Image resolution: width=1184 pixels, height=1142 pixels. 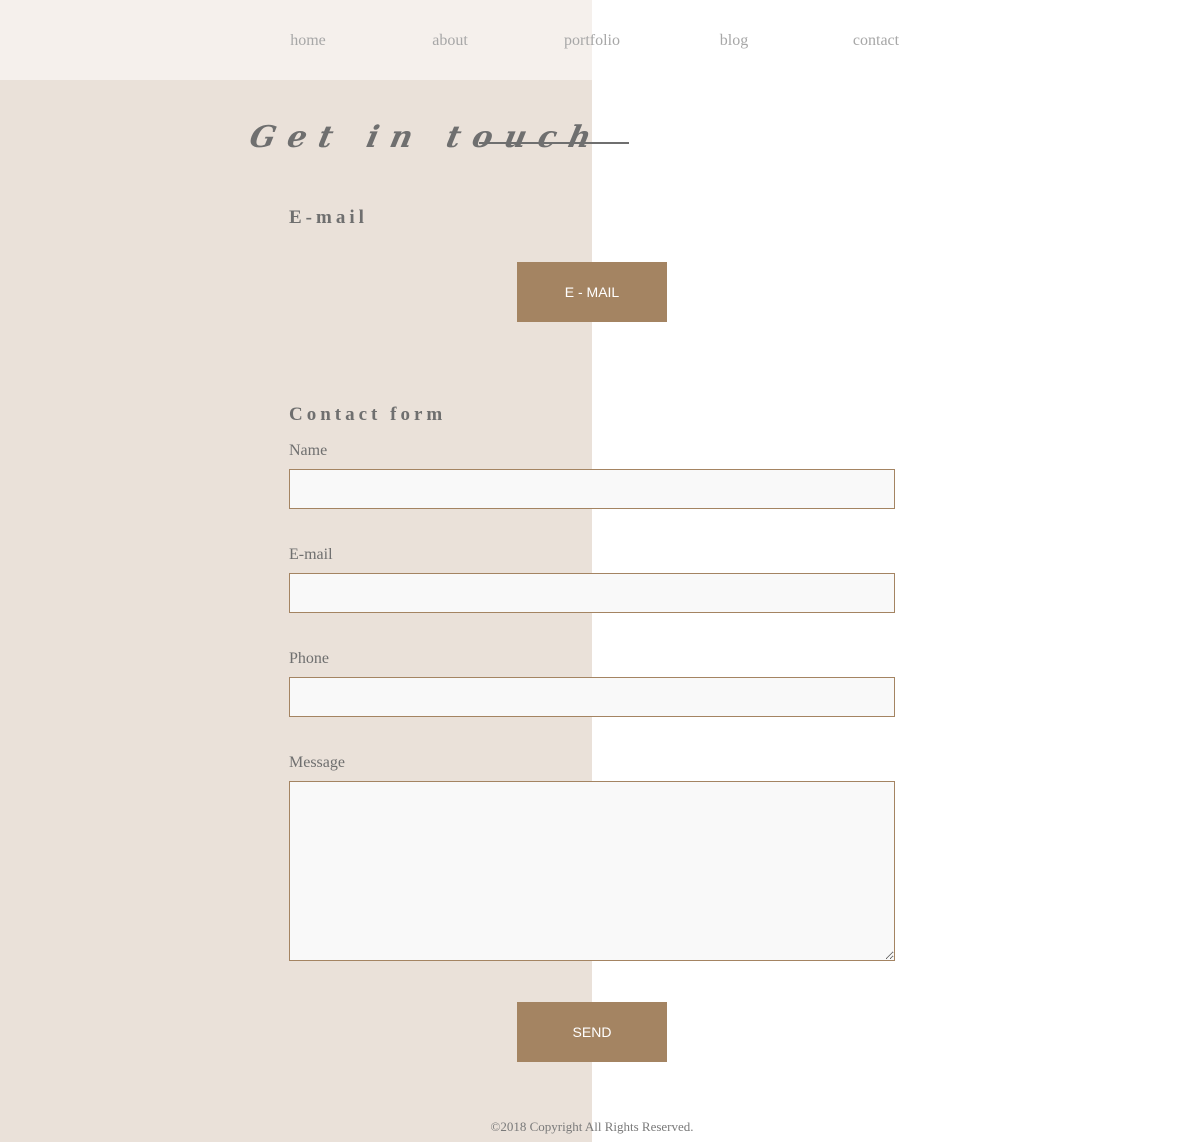 What do you see at coordinates (317, 762) in the screenshot?
I see `message-label: Message` at bounding box center [317, 762].